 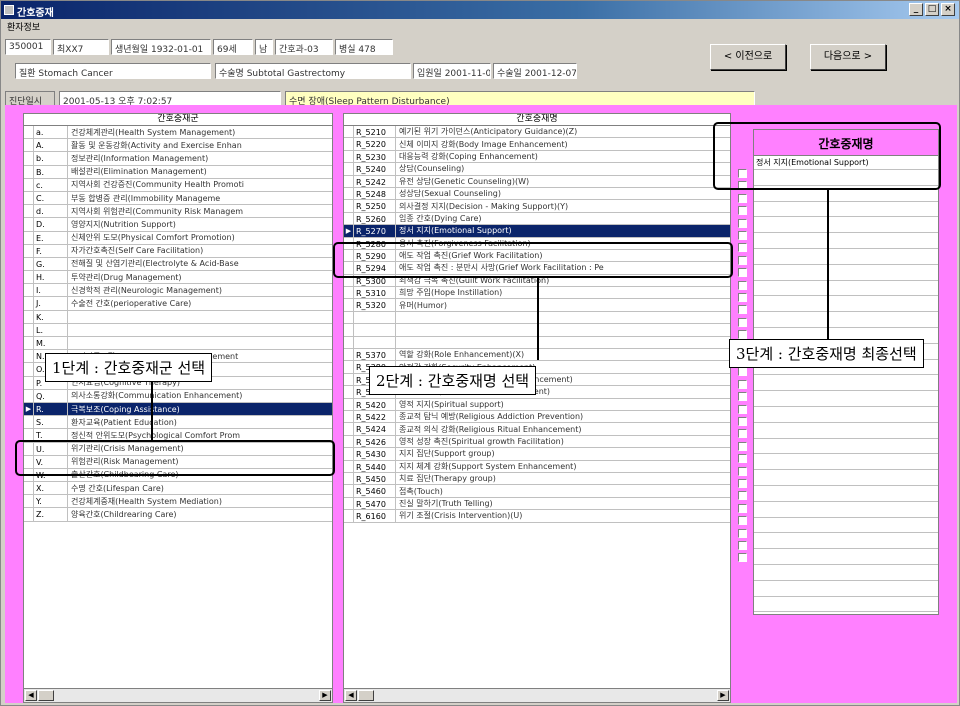 What do you see at coordinates (537, 181) in the screenshot?
I see `list-item: R_5242 유전 상담(Genetic Counseling)(W)` at bounding box center [537, 181].